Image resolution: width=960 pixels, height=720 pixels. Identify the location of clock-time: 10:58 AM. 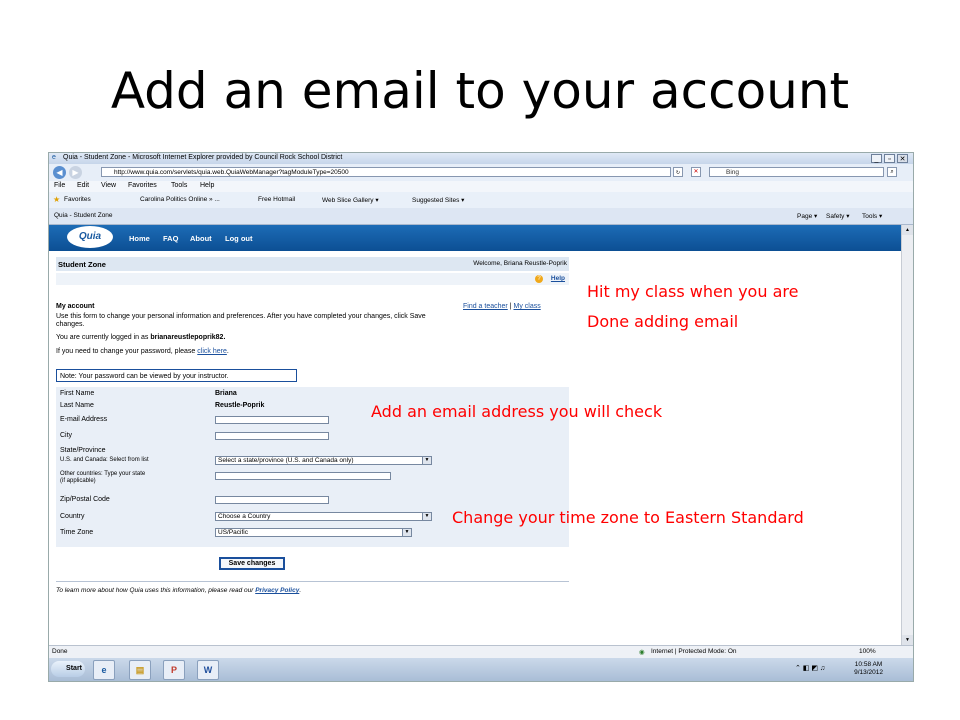
(868, 664).